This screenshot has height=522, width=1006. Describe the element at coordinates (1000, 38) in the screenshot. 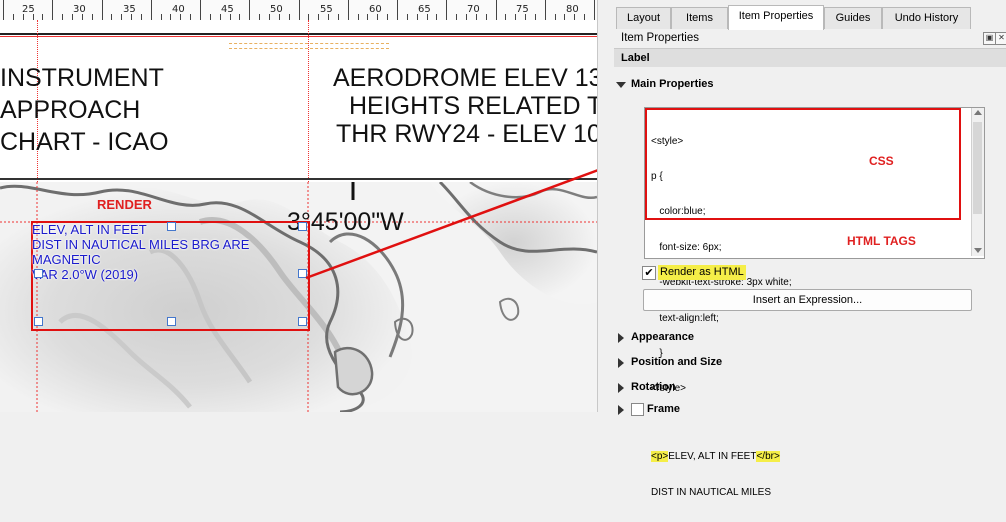

I see `close-icon: ✕` at that location.